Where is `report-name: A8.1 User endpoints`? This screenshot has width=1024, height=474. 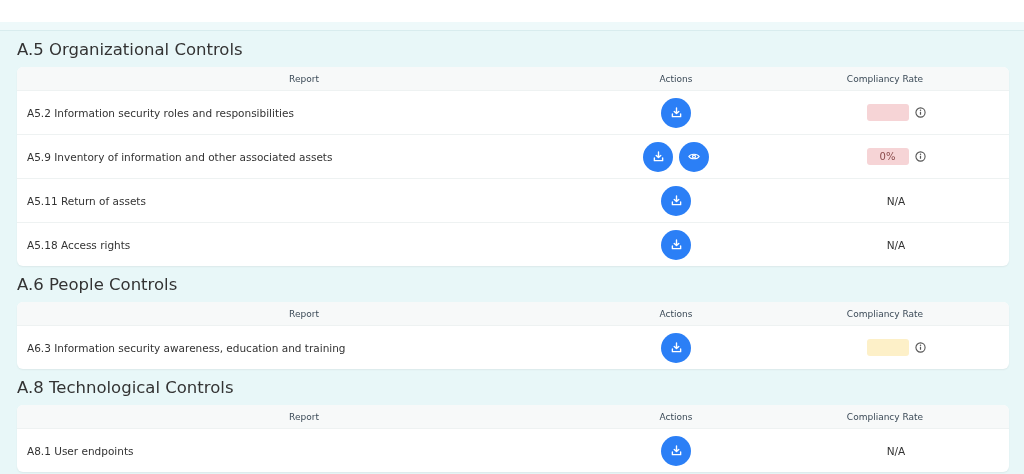 report-name: A8.1 User endpoints is located at coordinates (80, 450).